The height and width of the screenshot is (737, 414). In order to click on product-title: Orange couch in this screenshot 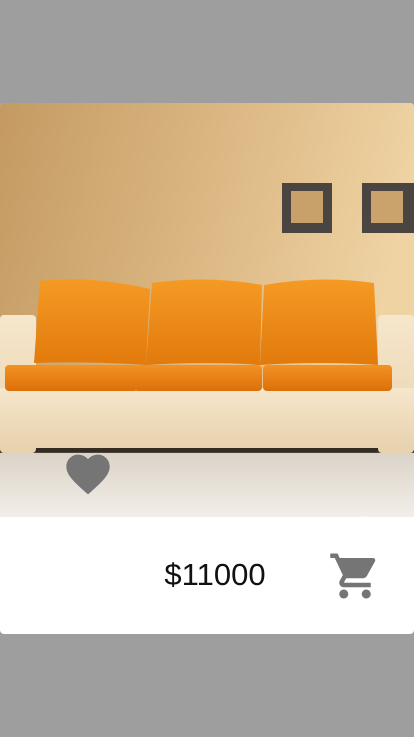, I will do `click(207, 511)`.